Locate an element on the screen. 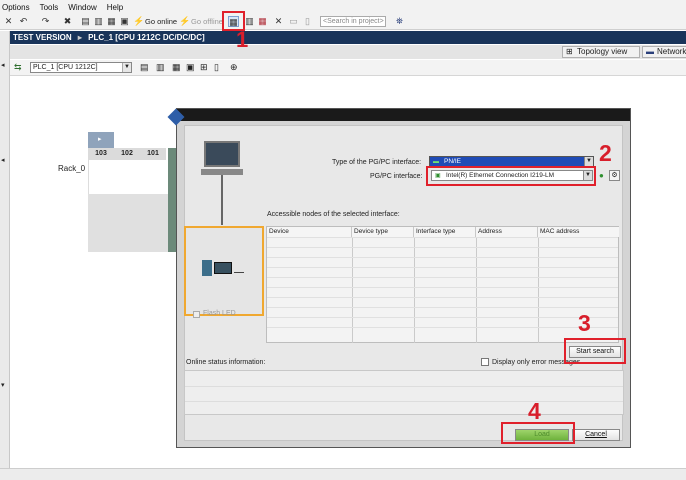 This screenshot has width=686, height=480. view-tabs-bar: ⊞ Topology view ▬ Network is located at coordinates (348, 52).